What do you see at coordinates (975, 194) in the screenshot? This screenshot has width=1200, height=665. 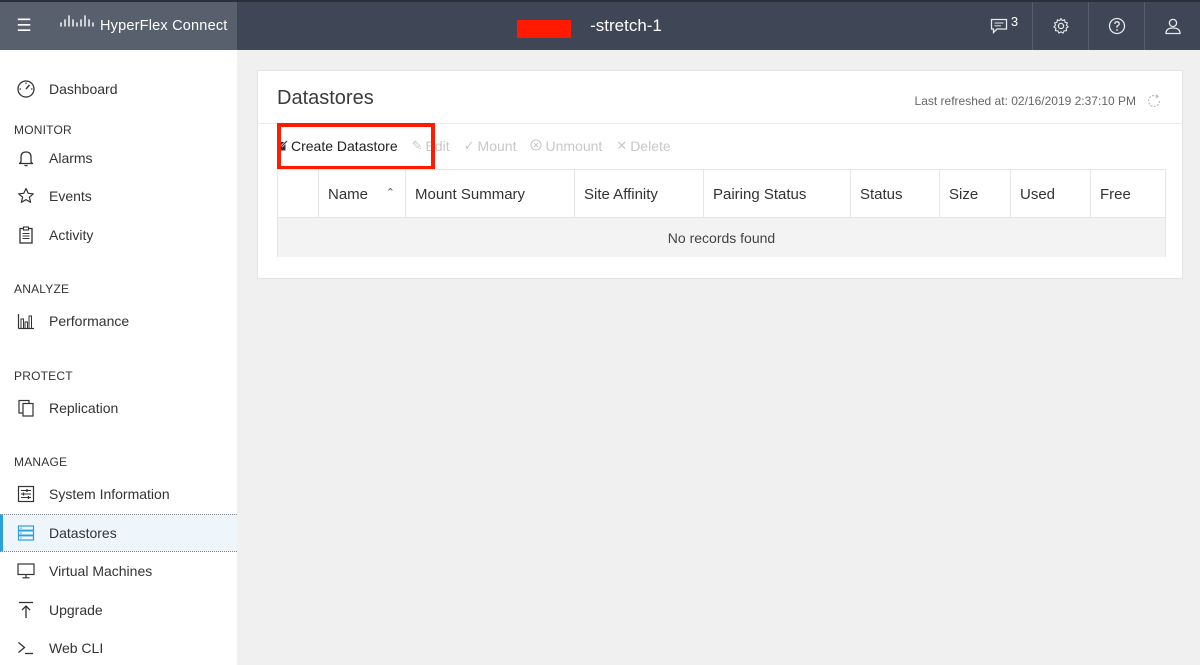 I see `column-header-size: Size` at bounding box center [975, 194].